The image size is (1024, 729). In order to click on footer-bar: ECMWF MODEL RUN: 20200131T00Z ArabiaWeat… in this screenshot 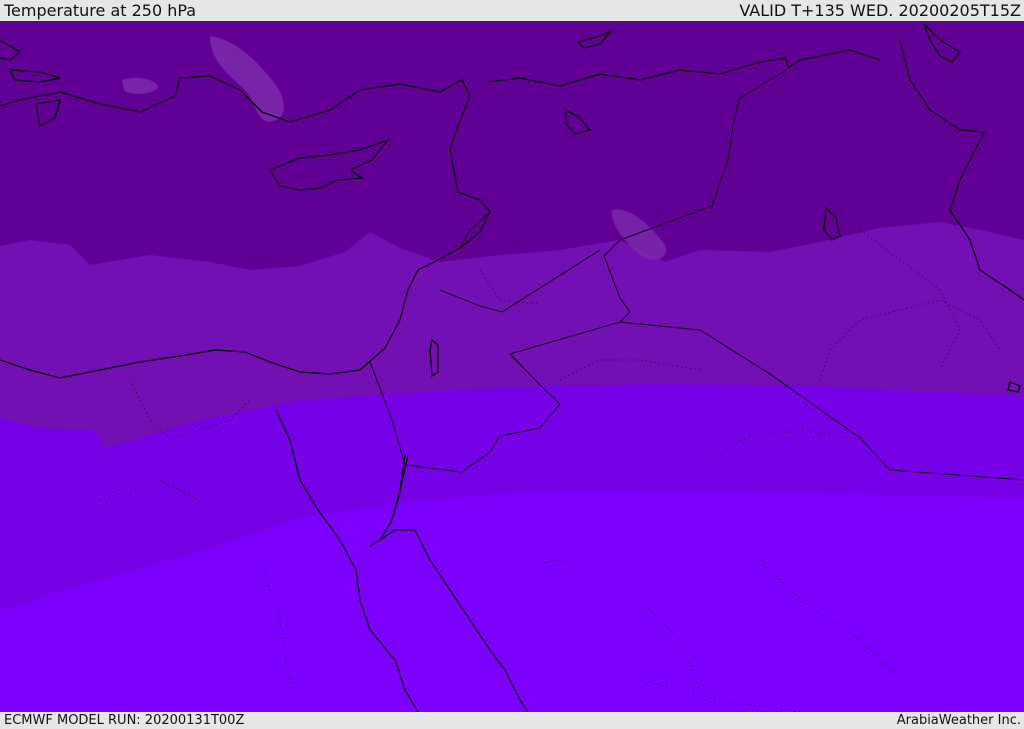, I will do `click(512, 720)`.